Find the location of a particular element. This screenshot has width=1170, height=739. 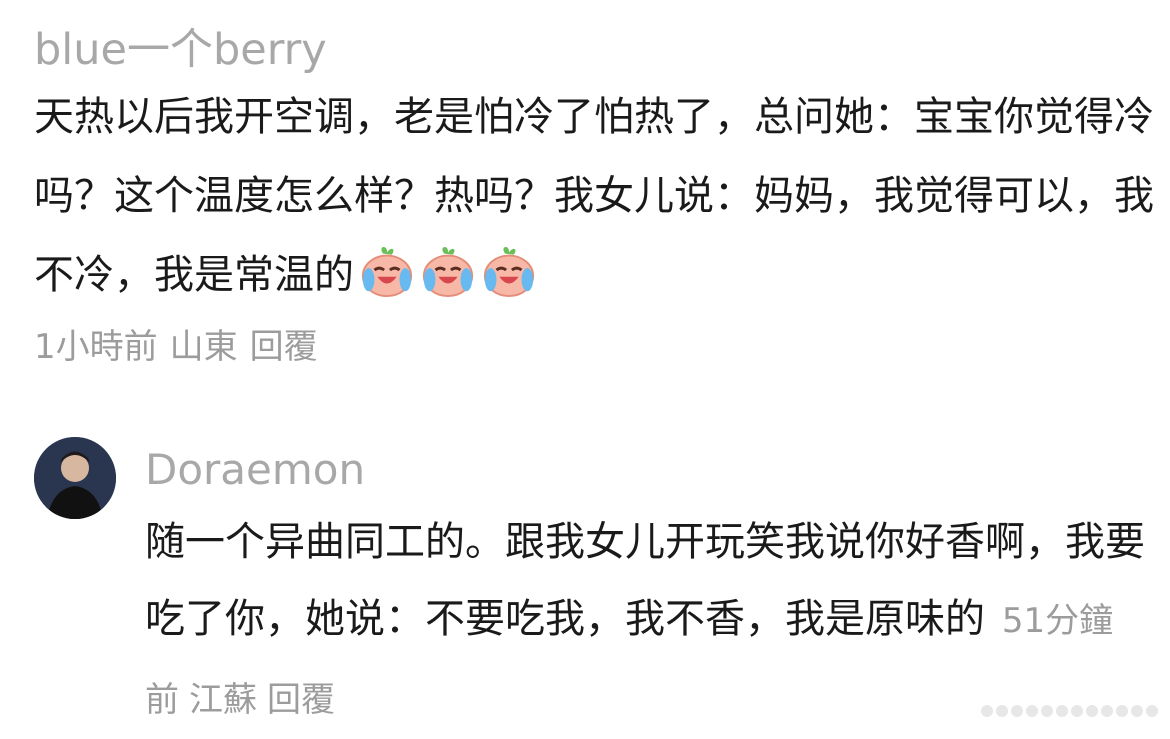

comment-time: 1小時前 is located at coordinates (96, 347).